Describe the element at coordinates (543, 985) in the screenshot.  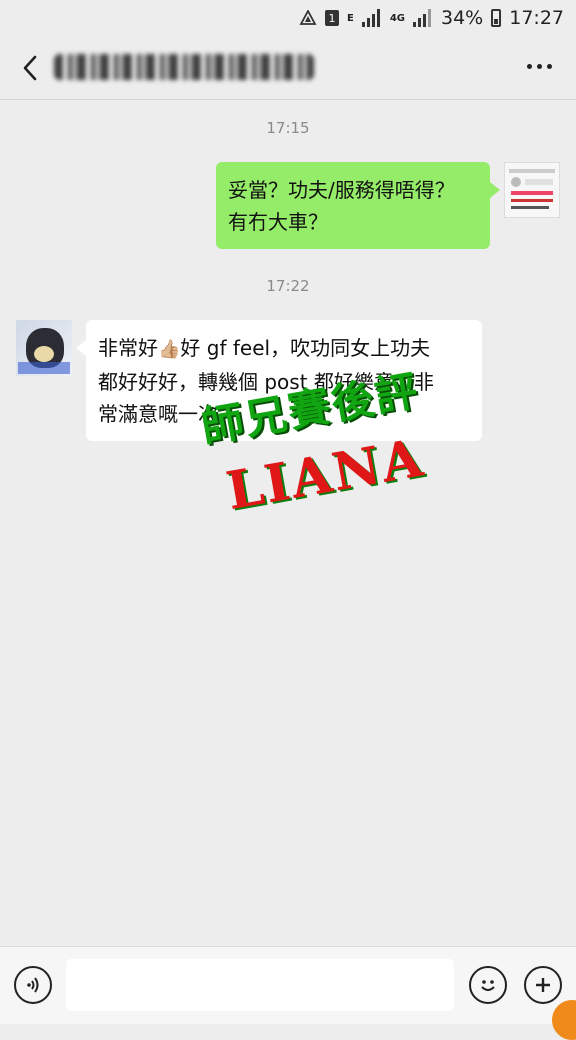
I see `plus-icon` at that location.